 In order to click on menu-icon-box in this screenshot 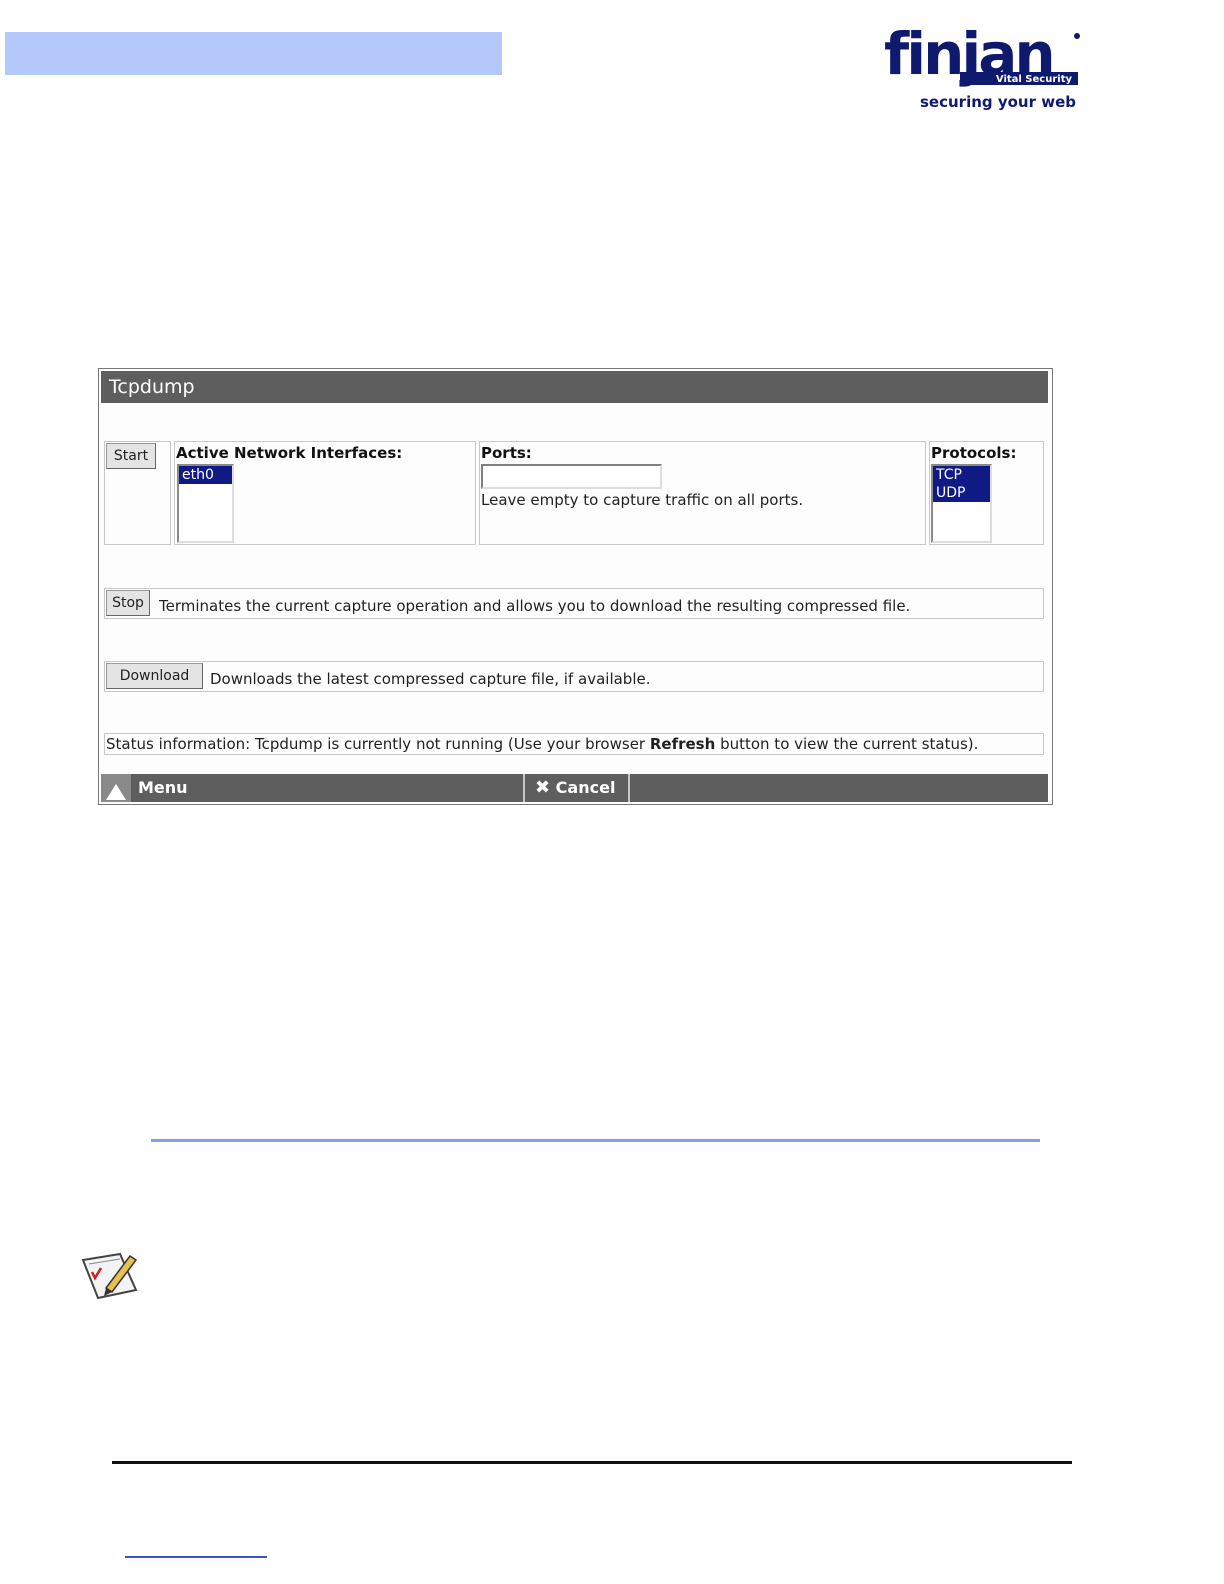, I will do `click(116, 788)`.